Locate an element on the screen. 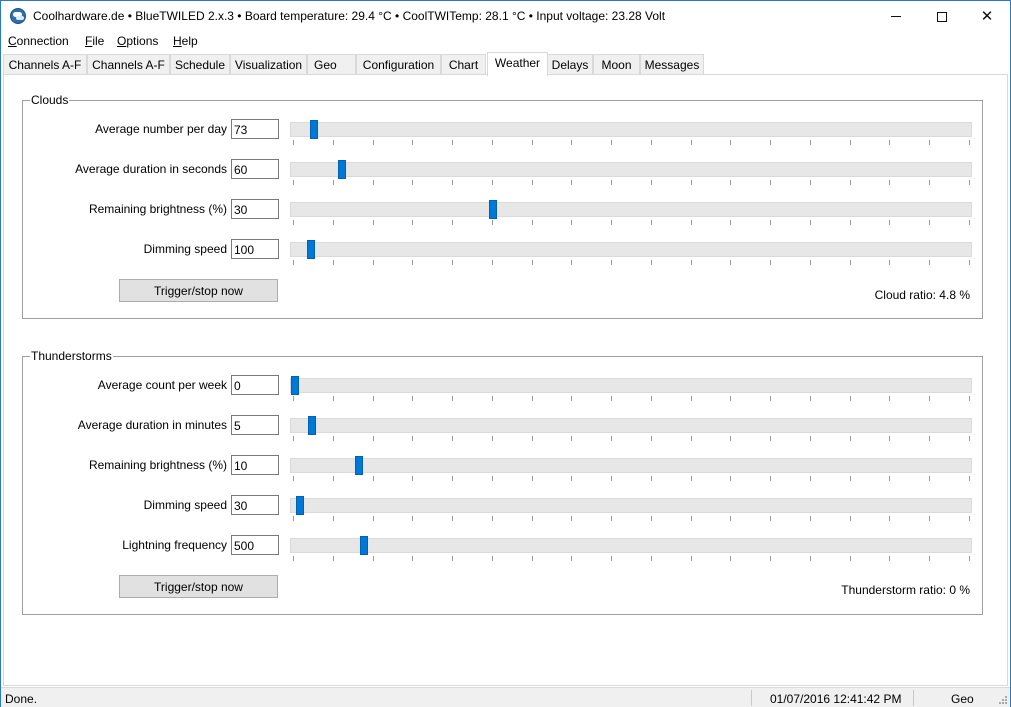 The width and height of the screenshot is (1011, 707). clouds-avg-duration-ticks is located at coordinates (631, 182).